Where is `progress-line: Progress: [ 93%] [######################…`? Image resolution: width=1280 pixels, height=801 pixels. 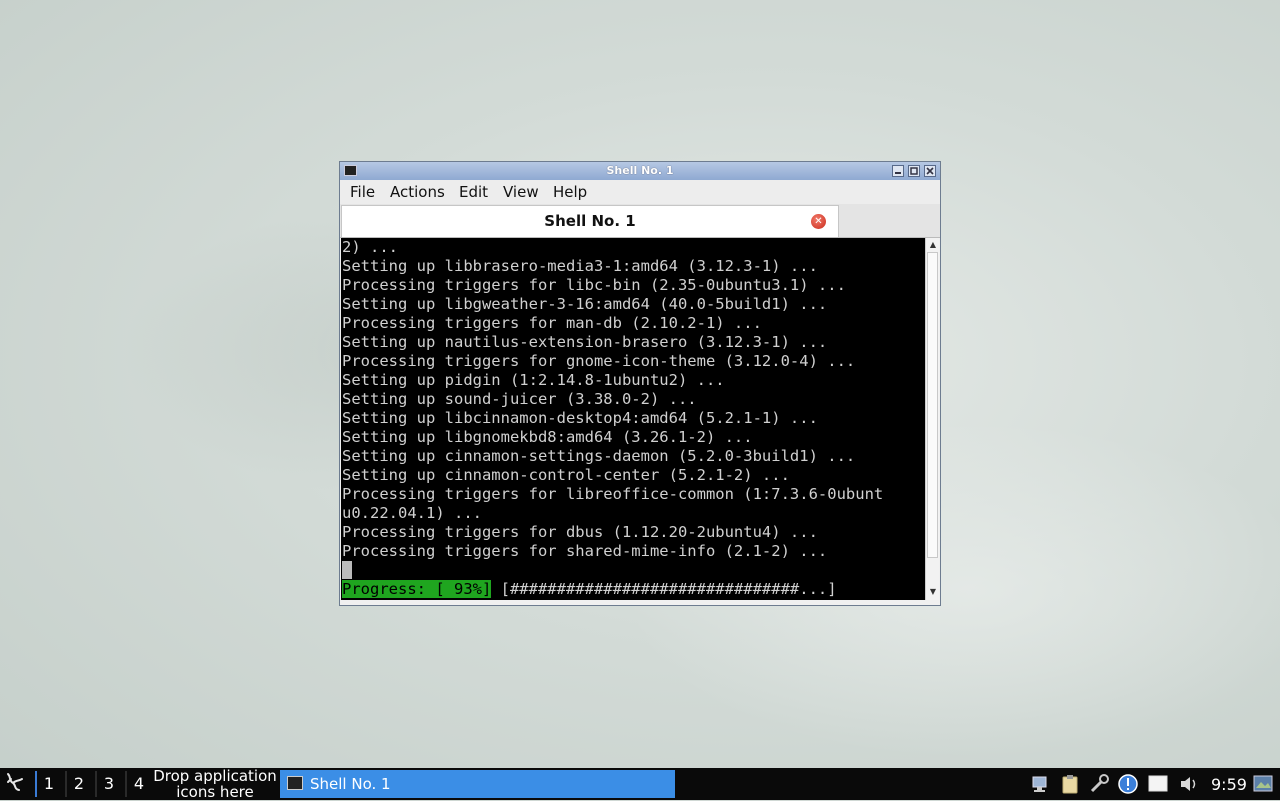
progress-line: Progress: [ 93%] [######################… is located at coordinates (589, 589).